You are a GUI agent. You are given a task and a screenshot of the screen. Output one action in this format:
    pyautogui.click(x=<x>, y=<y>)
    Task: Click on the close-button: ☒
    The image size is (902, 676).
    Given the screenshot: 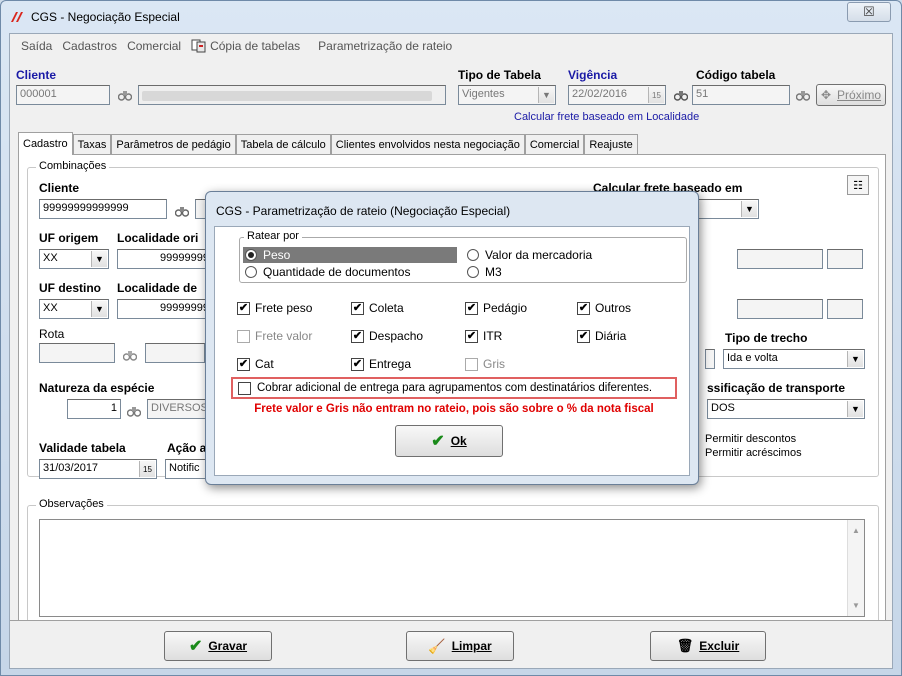 What is the action you would take?
    pyautogui.click(x=869, y=12)
    